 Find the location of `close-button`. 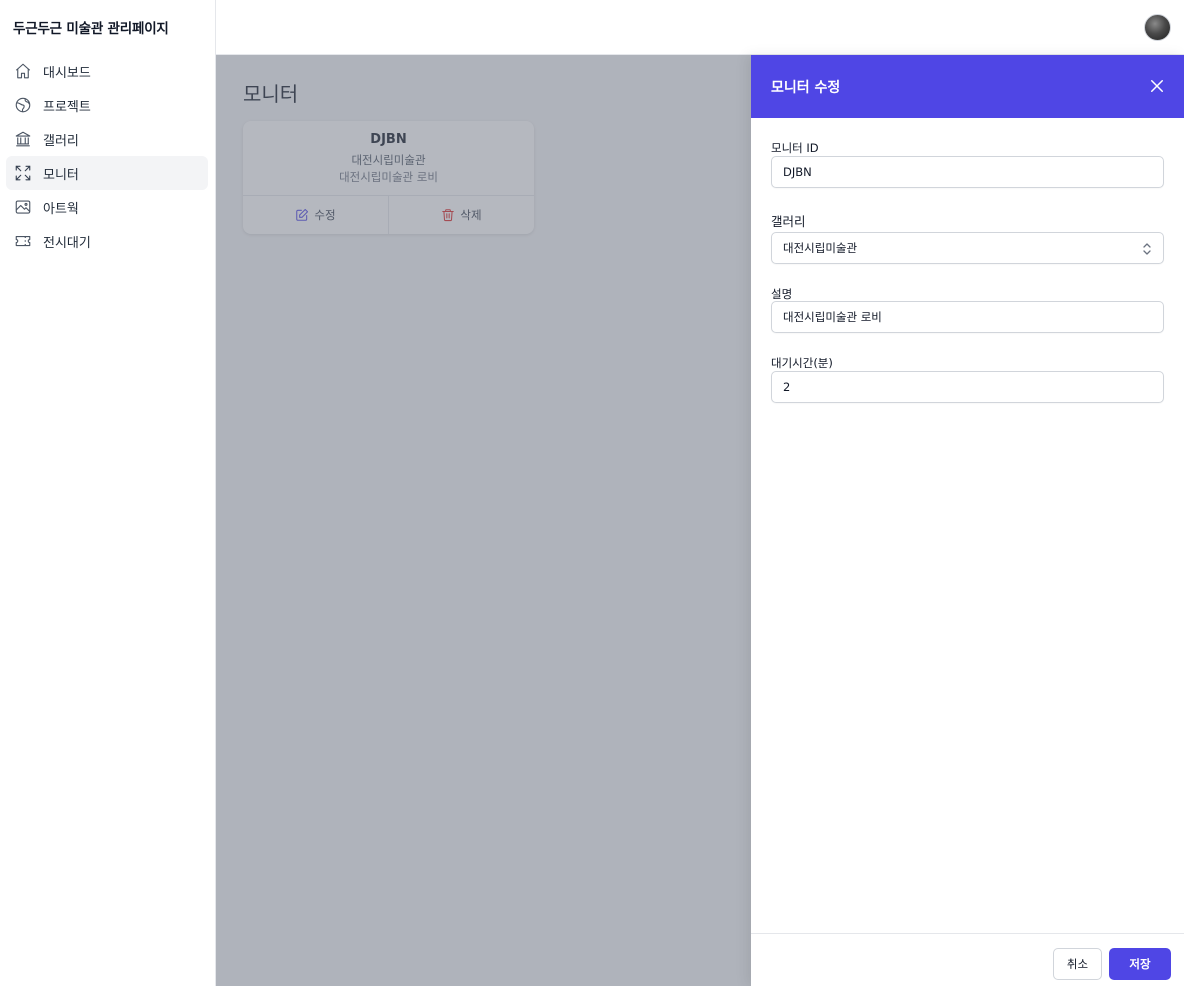

close-button is located at coordinates (1157, 86).